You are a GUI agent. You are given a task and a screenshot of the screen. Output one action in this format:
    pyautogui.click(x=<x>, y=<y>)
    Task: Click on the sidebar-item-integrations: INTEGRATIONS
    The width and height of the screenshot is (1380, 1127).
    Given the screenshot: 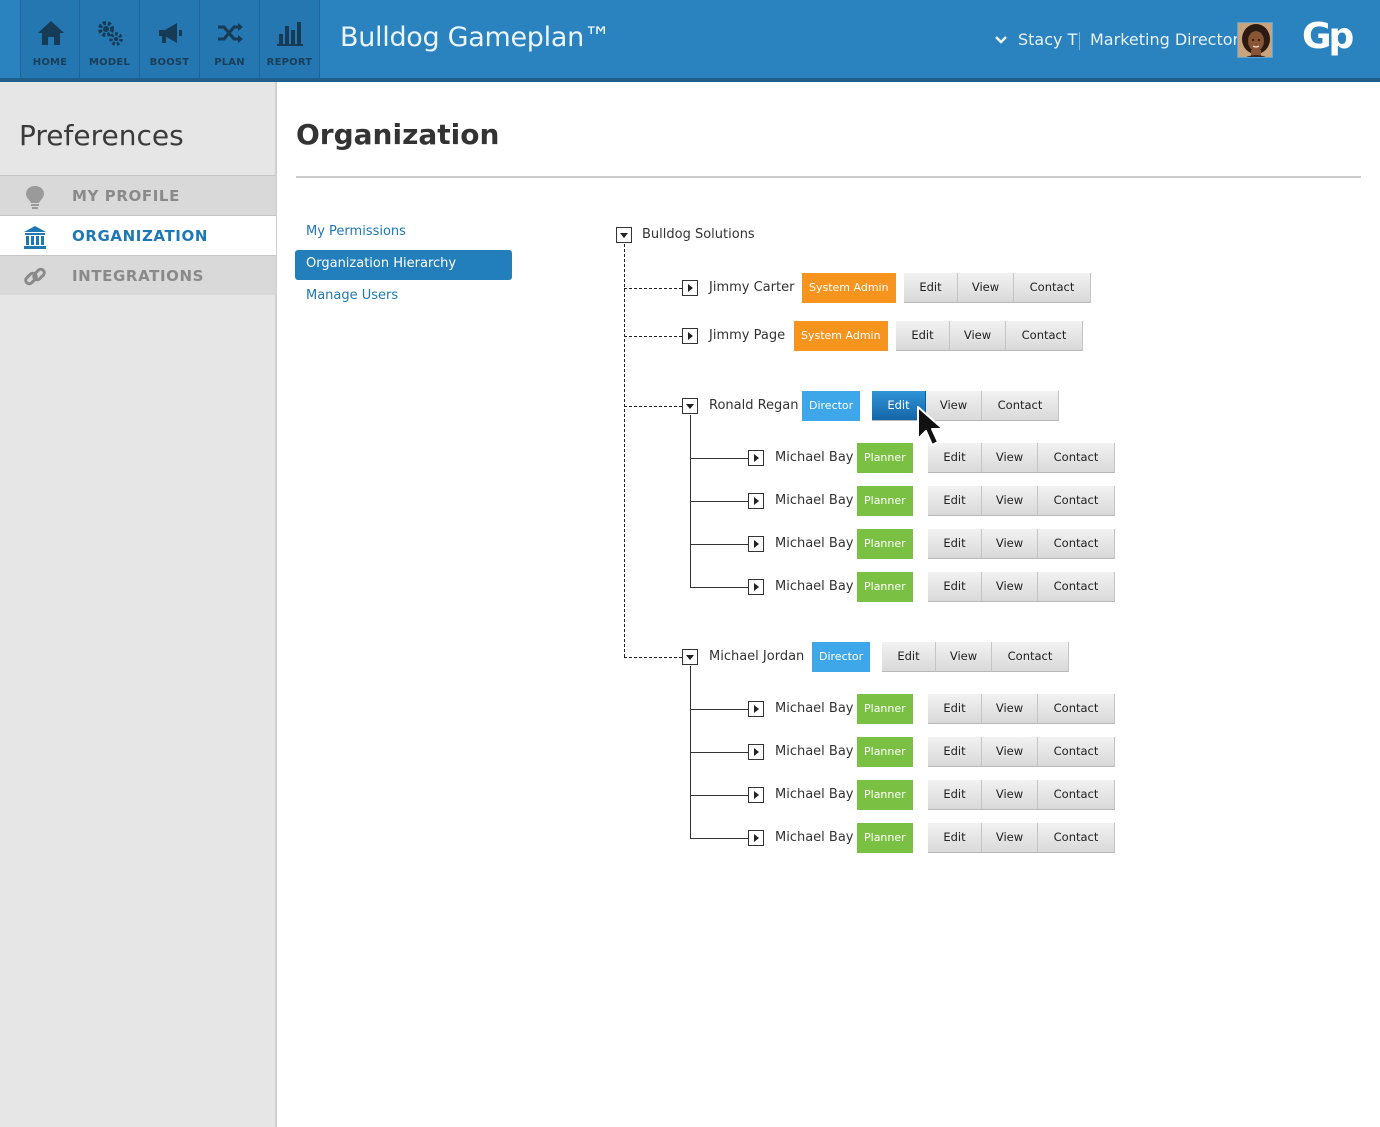 What is the action you would take?
    pyautogui.click(x=138, y=275)
    